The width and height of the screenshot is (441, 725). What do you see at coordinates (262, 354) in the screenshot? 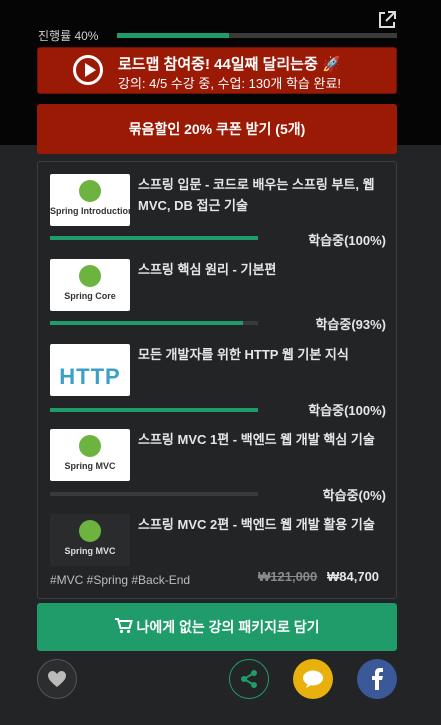
I see `course-title: 모든 개발자를 위한 HTTP 웹 기본 지식` at bounding box center [262, 354].